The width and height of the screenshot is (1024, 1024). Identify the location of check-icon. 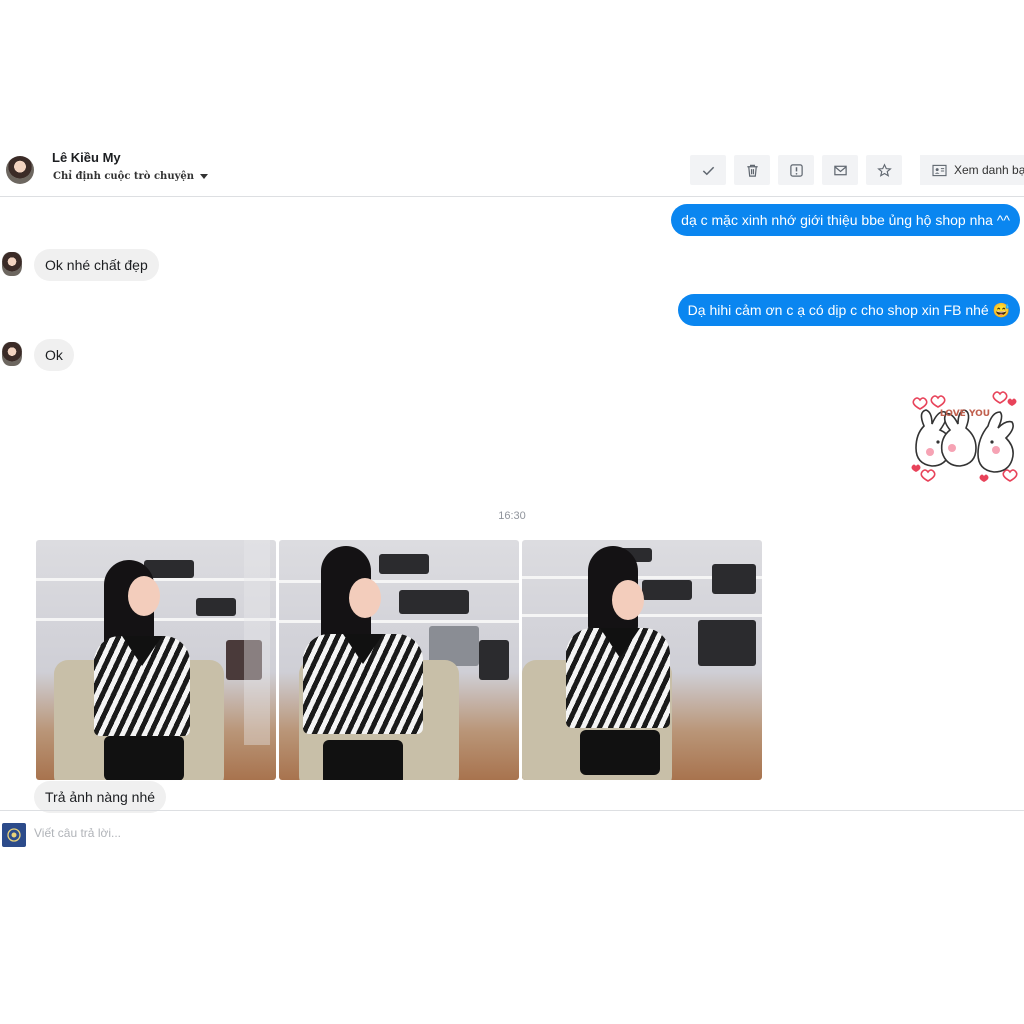
(708, 170).